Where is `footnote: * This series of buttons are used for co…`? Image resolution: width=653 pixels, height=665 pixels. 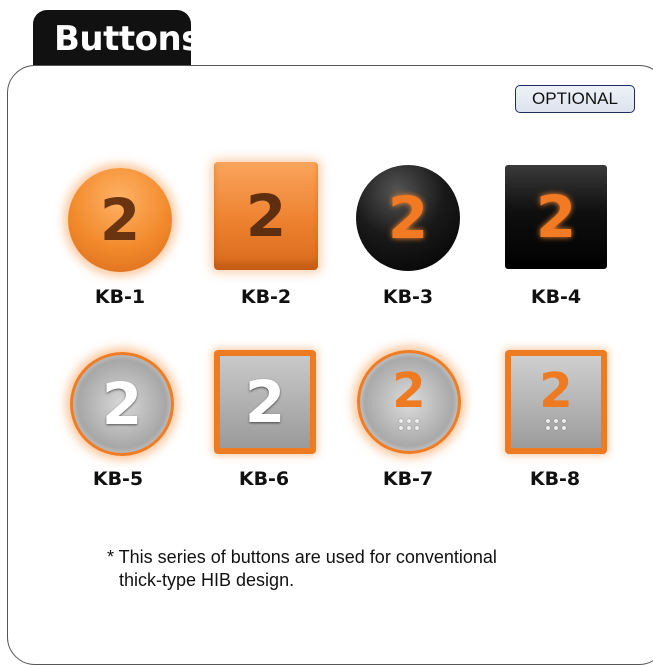 footnote: * This series of buttons are used for co… is located at coordinates (357, 569).